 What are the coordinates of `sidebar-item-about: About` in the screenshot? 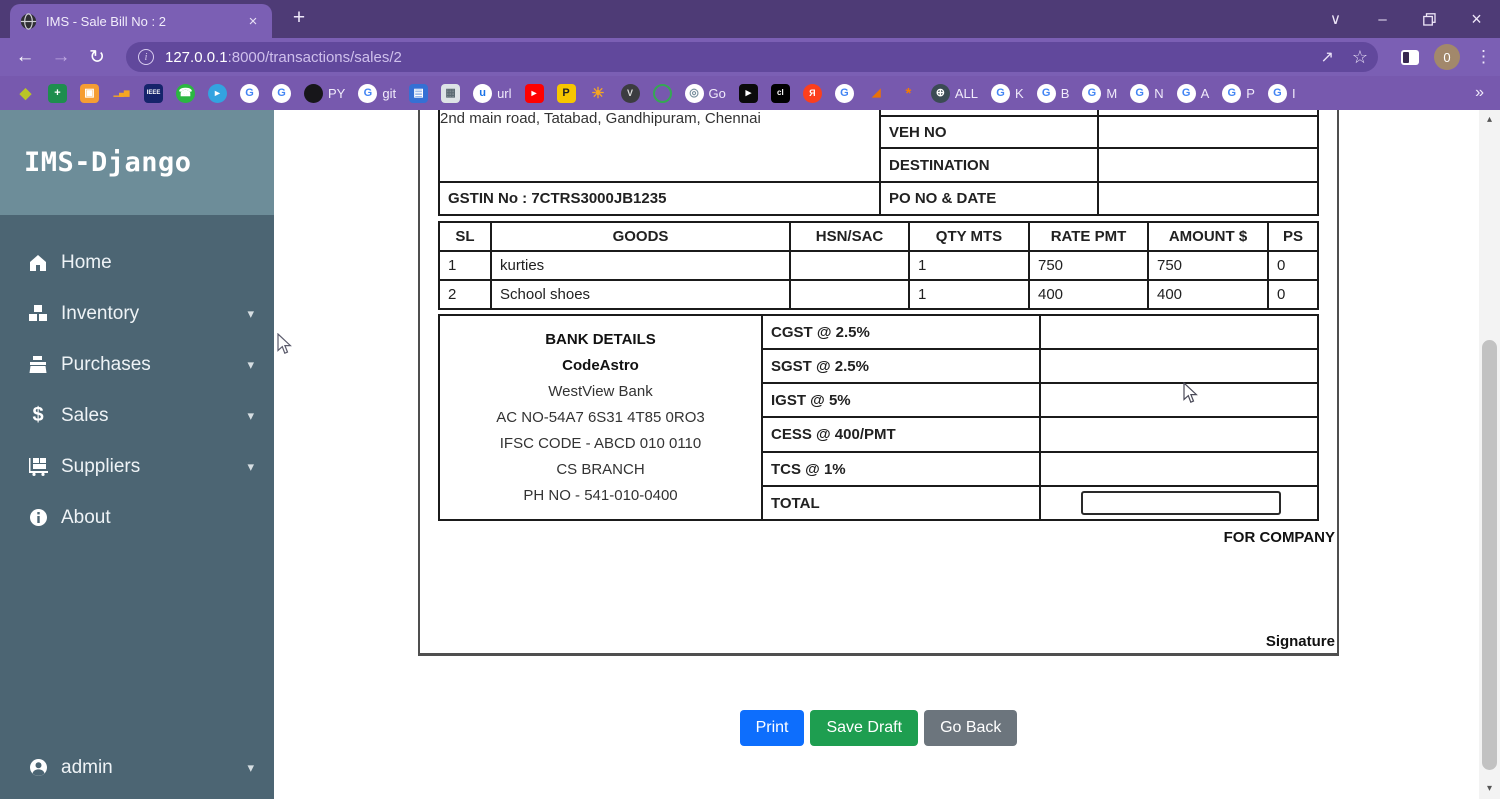 It's located at (137, 517).